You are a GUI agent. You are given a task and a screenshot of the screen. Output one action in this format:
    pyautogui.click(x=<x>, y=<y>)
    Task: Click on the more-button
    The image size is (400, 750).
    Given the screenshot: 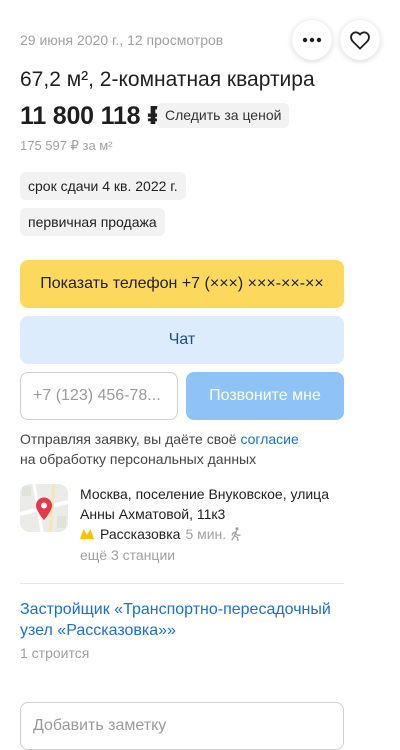 What is the action you would take?
    pyautogui.click(x=312, y=40)
    